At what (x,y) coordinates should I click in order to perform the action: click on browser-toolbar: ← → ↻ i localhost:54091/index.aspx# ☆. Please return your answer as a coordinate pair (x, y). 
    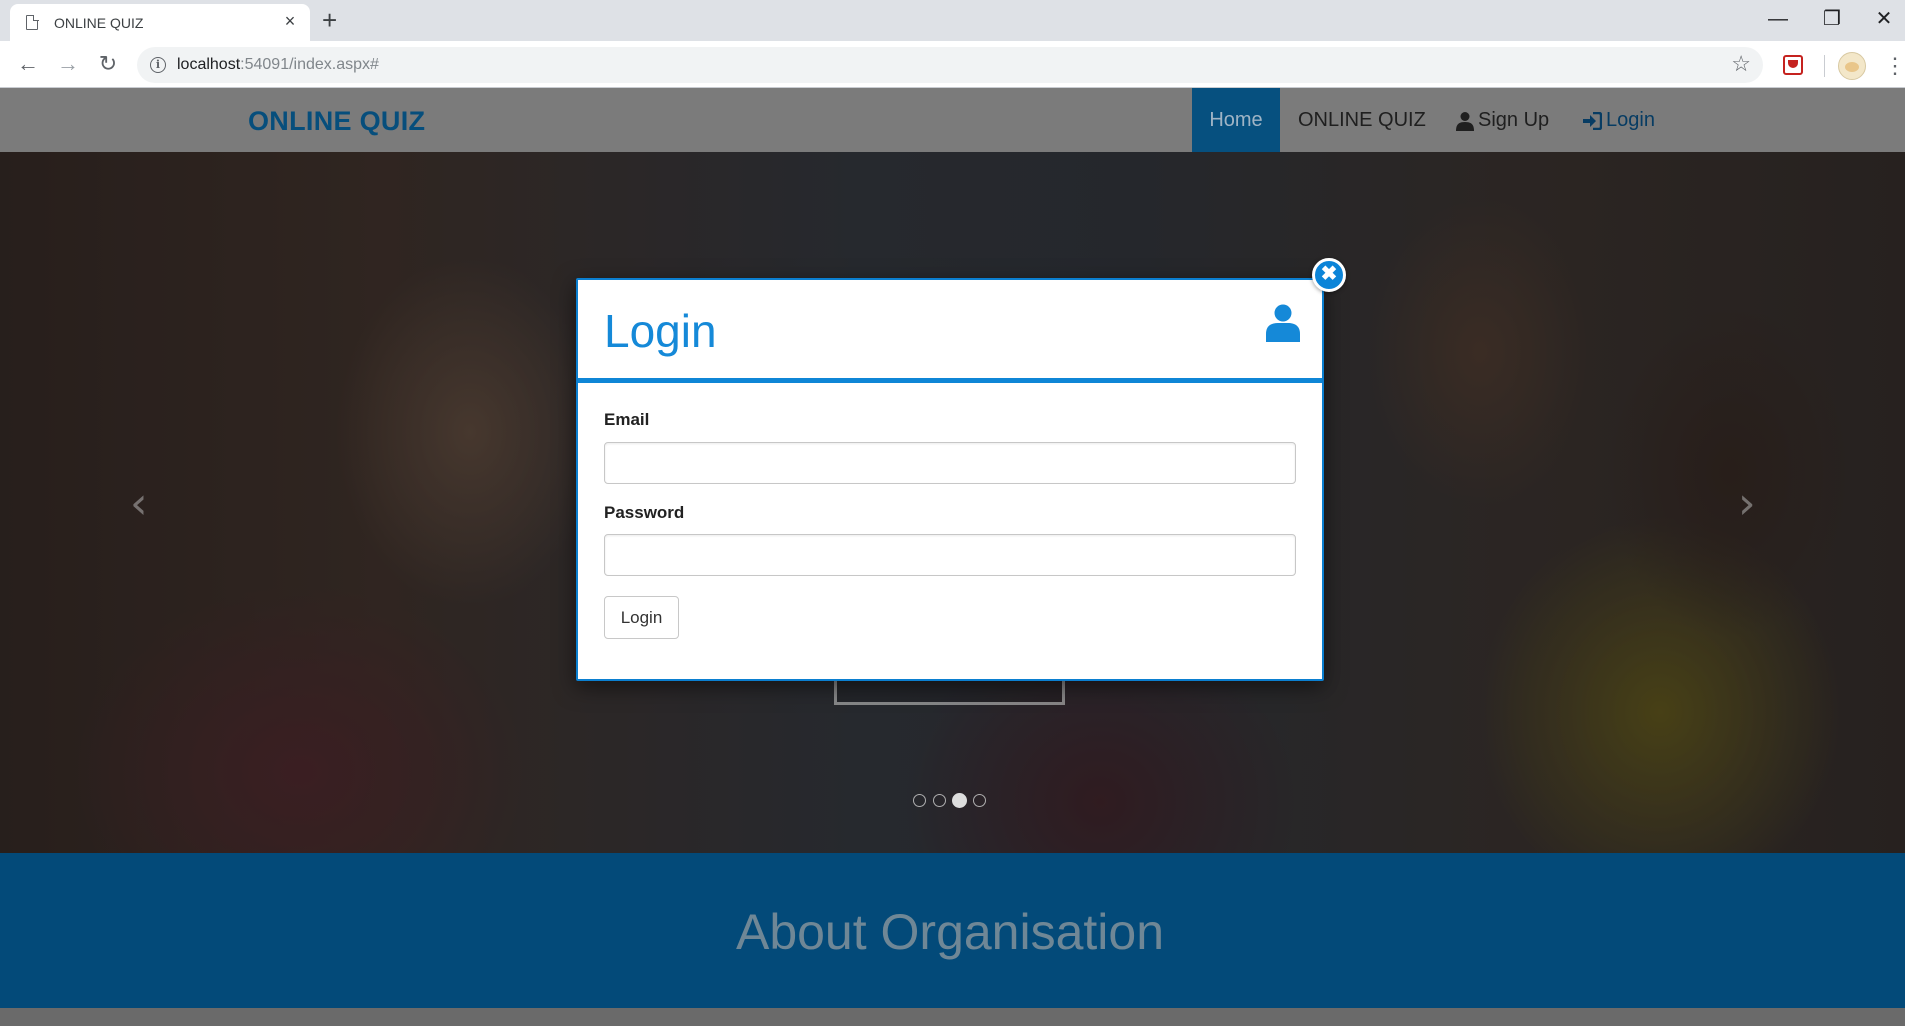
    Looking at the image, I should click on (952, 64).